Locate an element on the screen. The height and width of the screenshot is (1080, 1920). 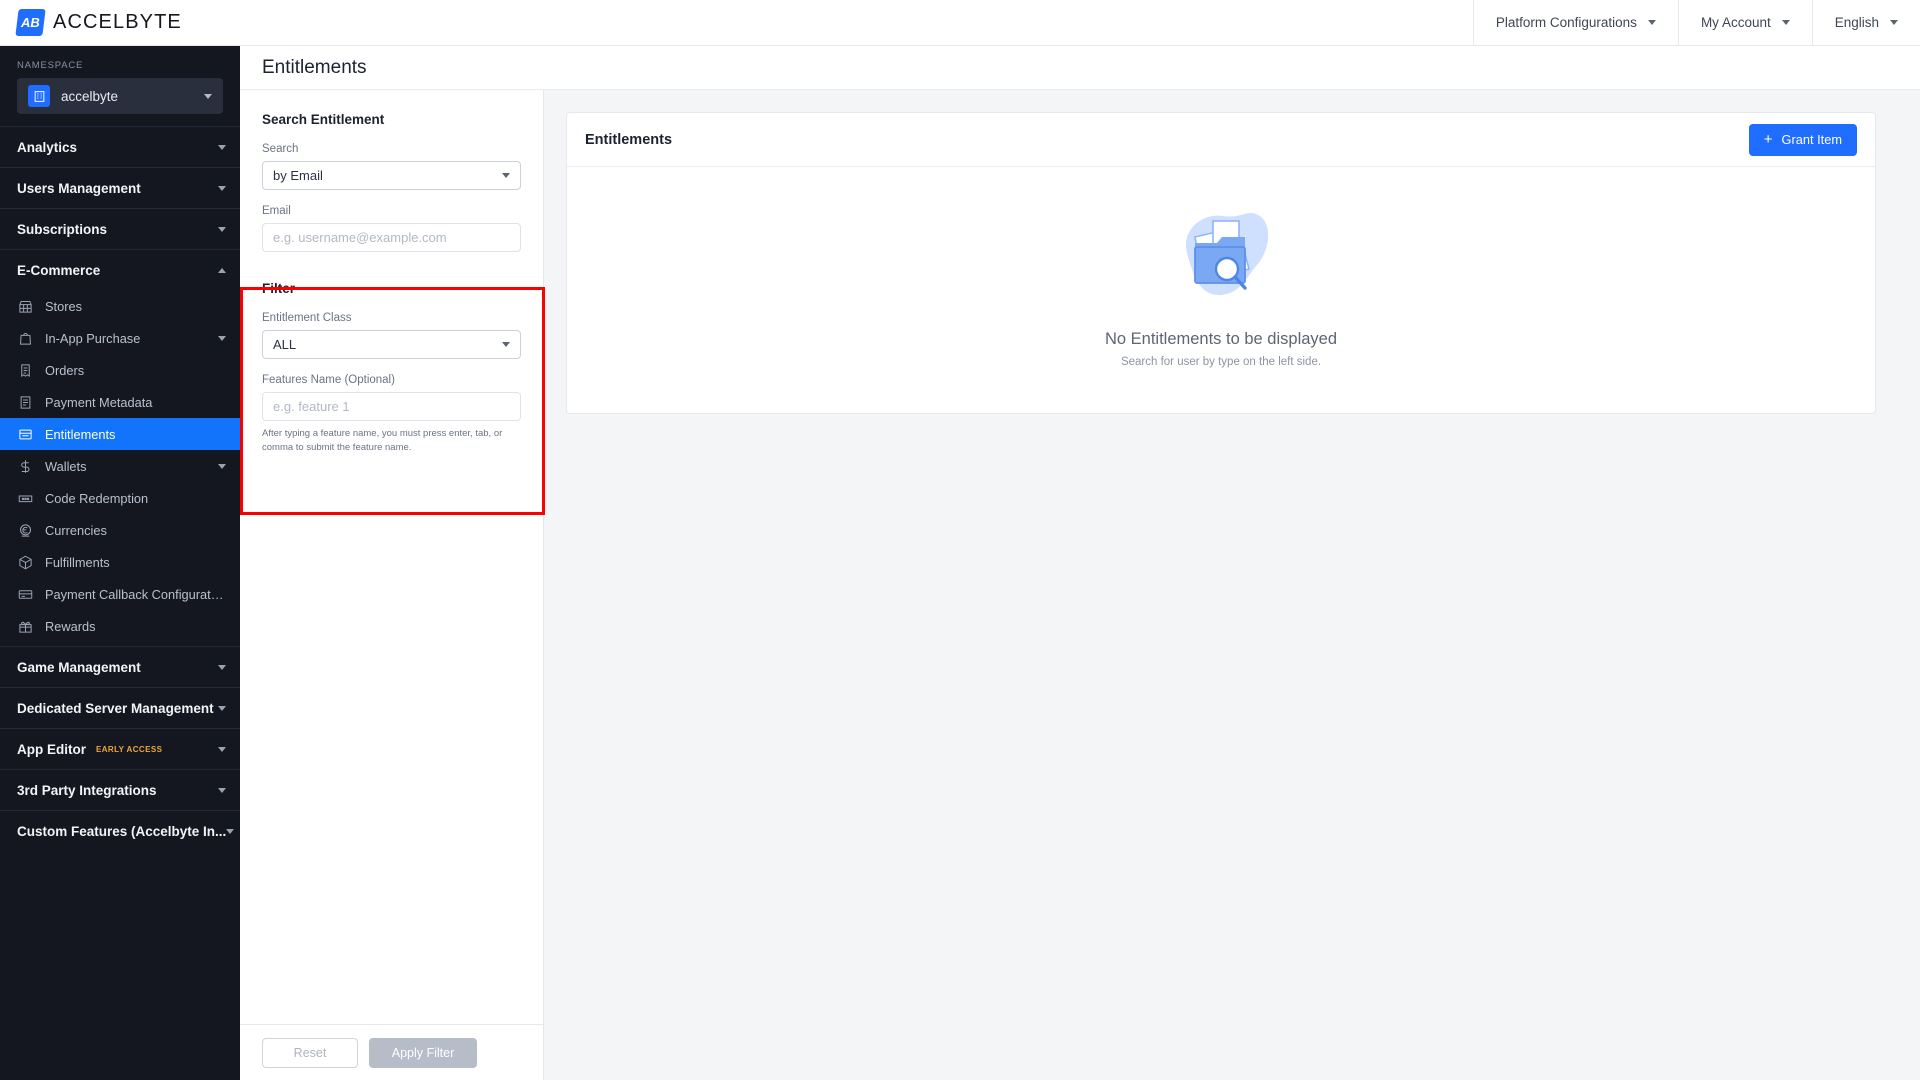
sidebar-section-dedicated-server-management: Dedicated Server Management is located at coordinates (120, 708).